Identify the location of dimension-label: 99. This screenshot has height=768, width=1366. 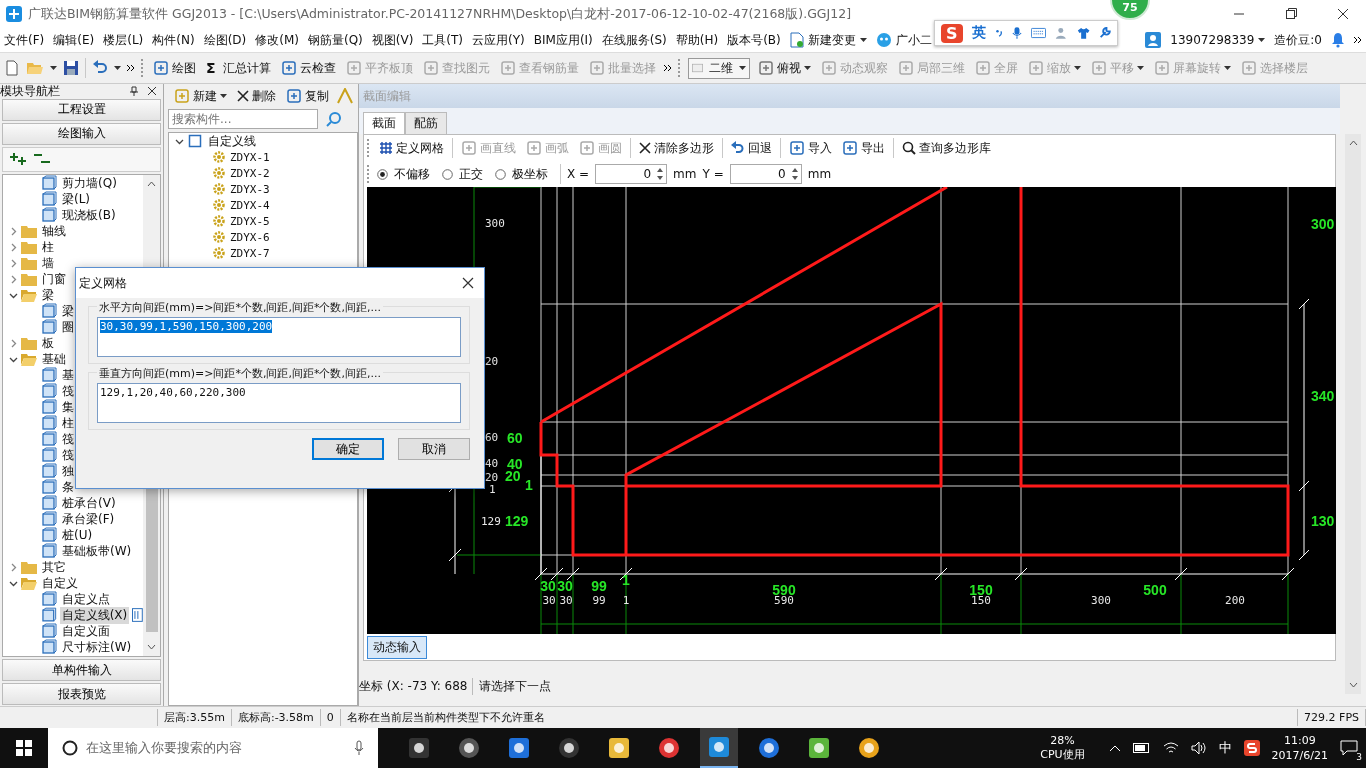
(599, 600).